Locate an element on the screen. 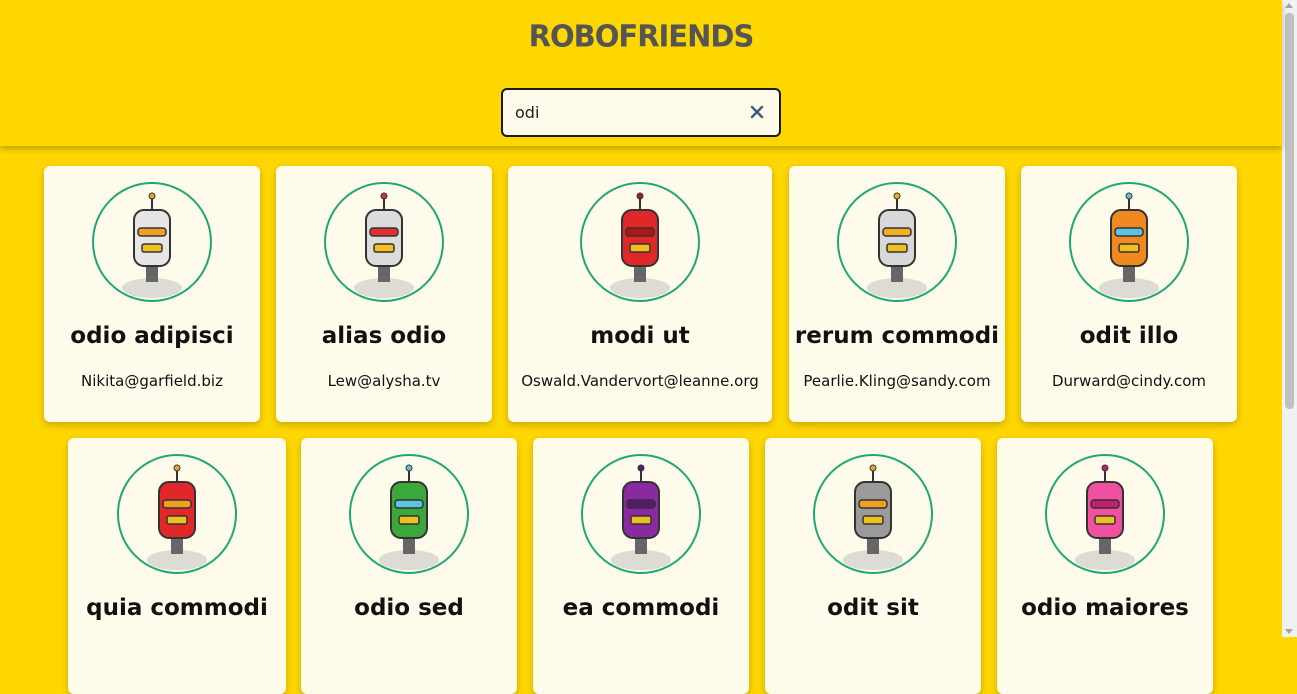 The width and height of the screenshot is (1297, 694). robot-name: odio adipisci is located at coordinates (152, 336).